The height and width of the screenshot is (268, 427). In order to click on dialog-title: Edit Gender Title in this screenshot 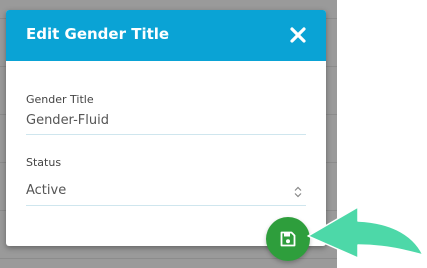, I will do `click(98, 34)`.